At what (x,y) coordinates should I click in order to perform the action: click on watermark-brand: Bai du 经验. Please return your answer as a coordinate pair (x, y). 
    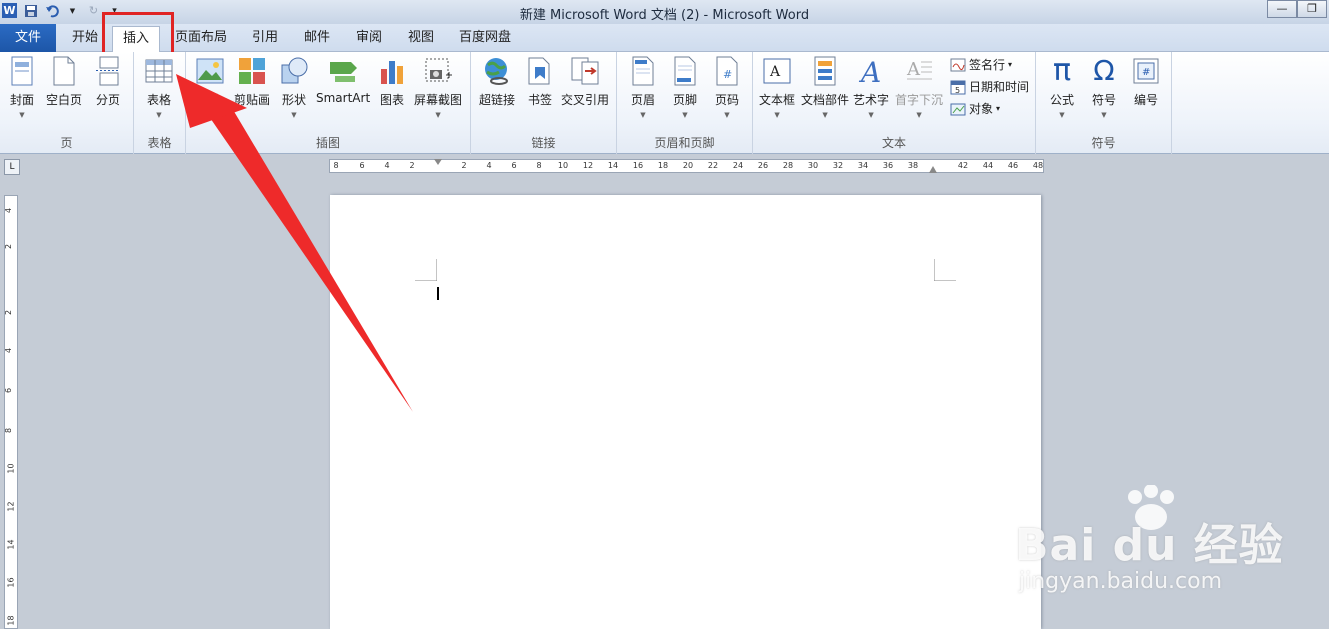
    Looking at the image, I should click on (1149, 545).